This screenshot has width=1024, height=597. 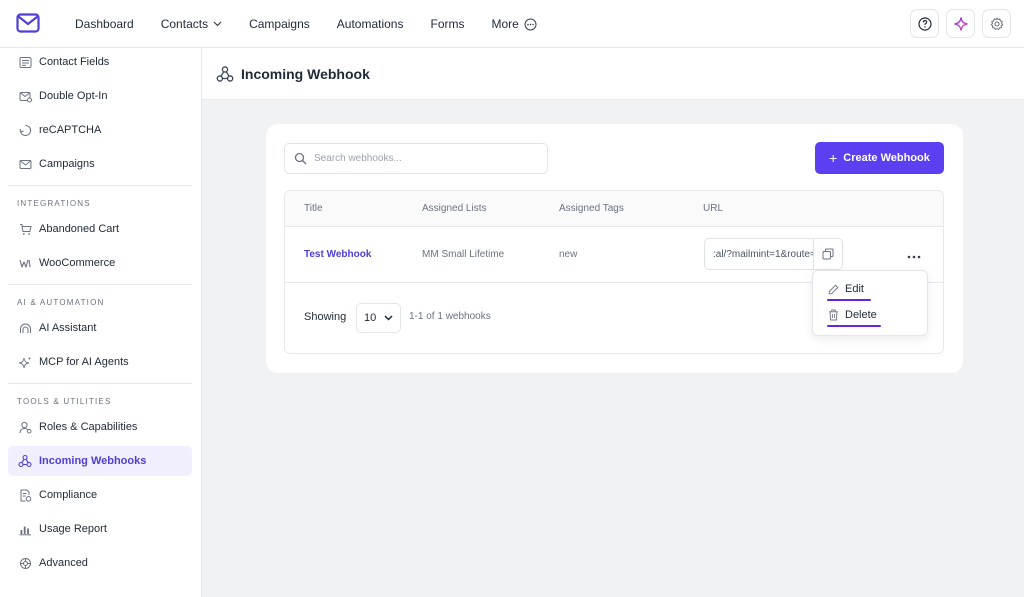 I want to click on sidebar-item-mcp-for-ai-agents: MCP for AI Agents, so click(x=100, y=362).